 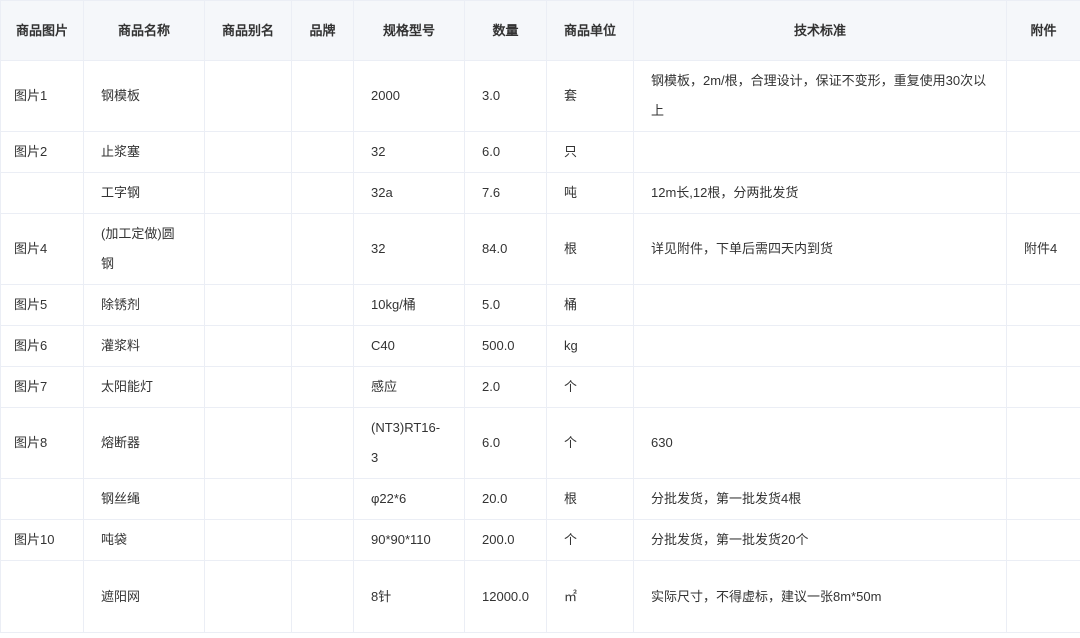 What do you see at coordinates (144, 96) in the screenshot?
I see `cell-name: 钢模板` at bounding box center [144, 96].